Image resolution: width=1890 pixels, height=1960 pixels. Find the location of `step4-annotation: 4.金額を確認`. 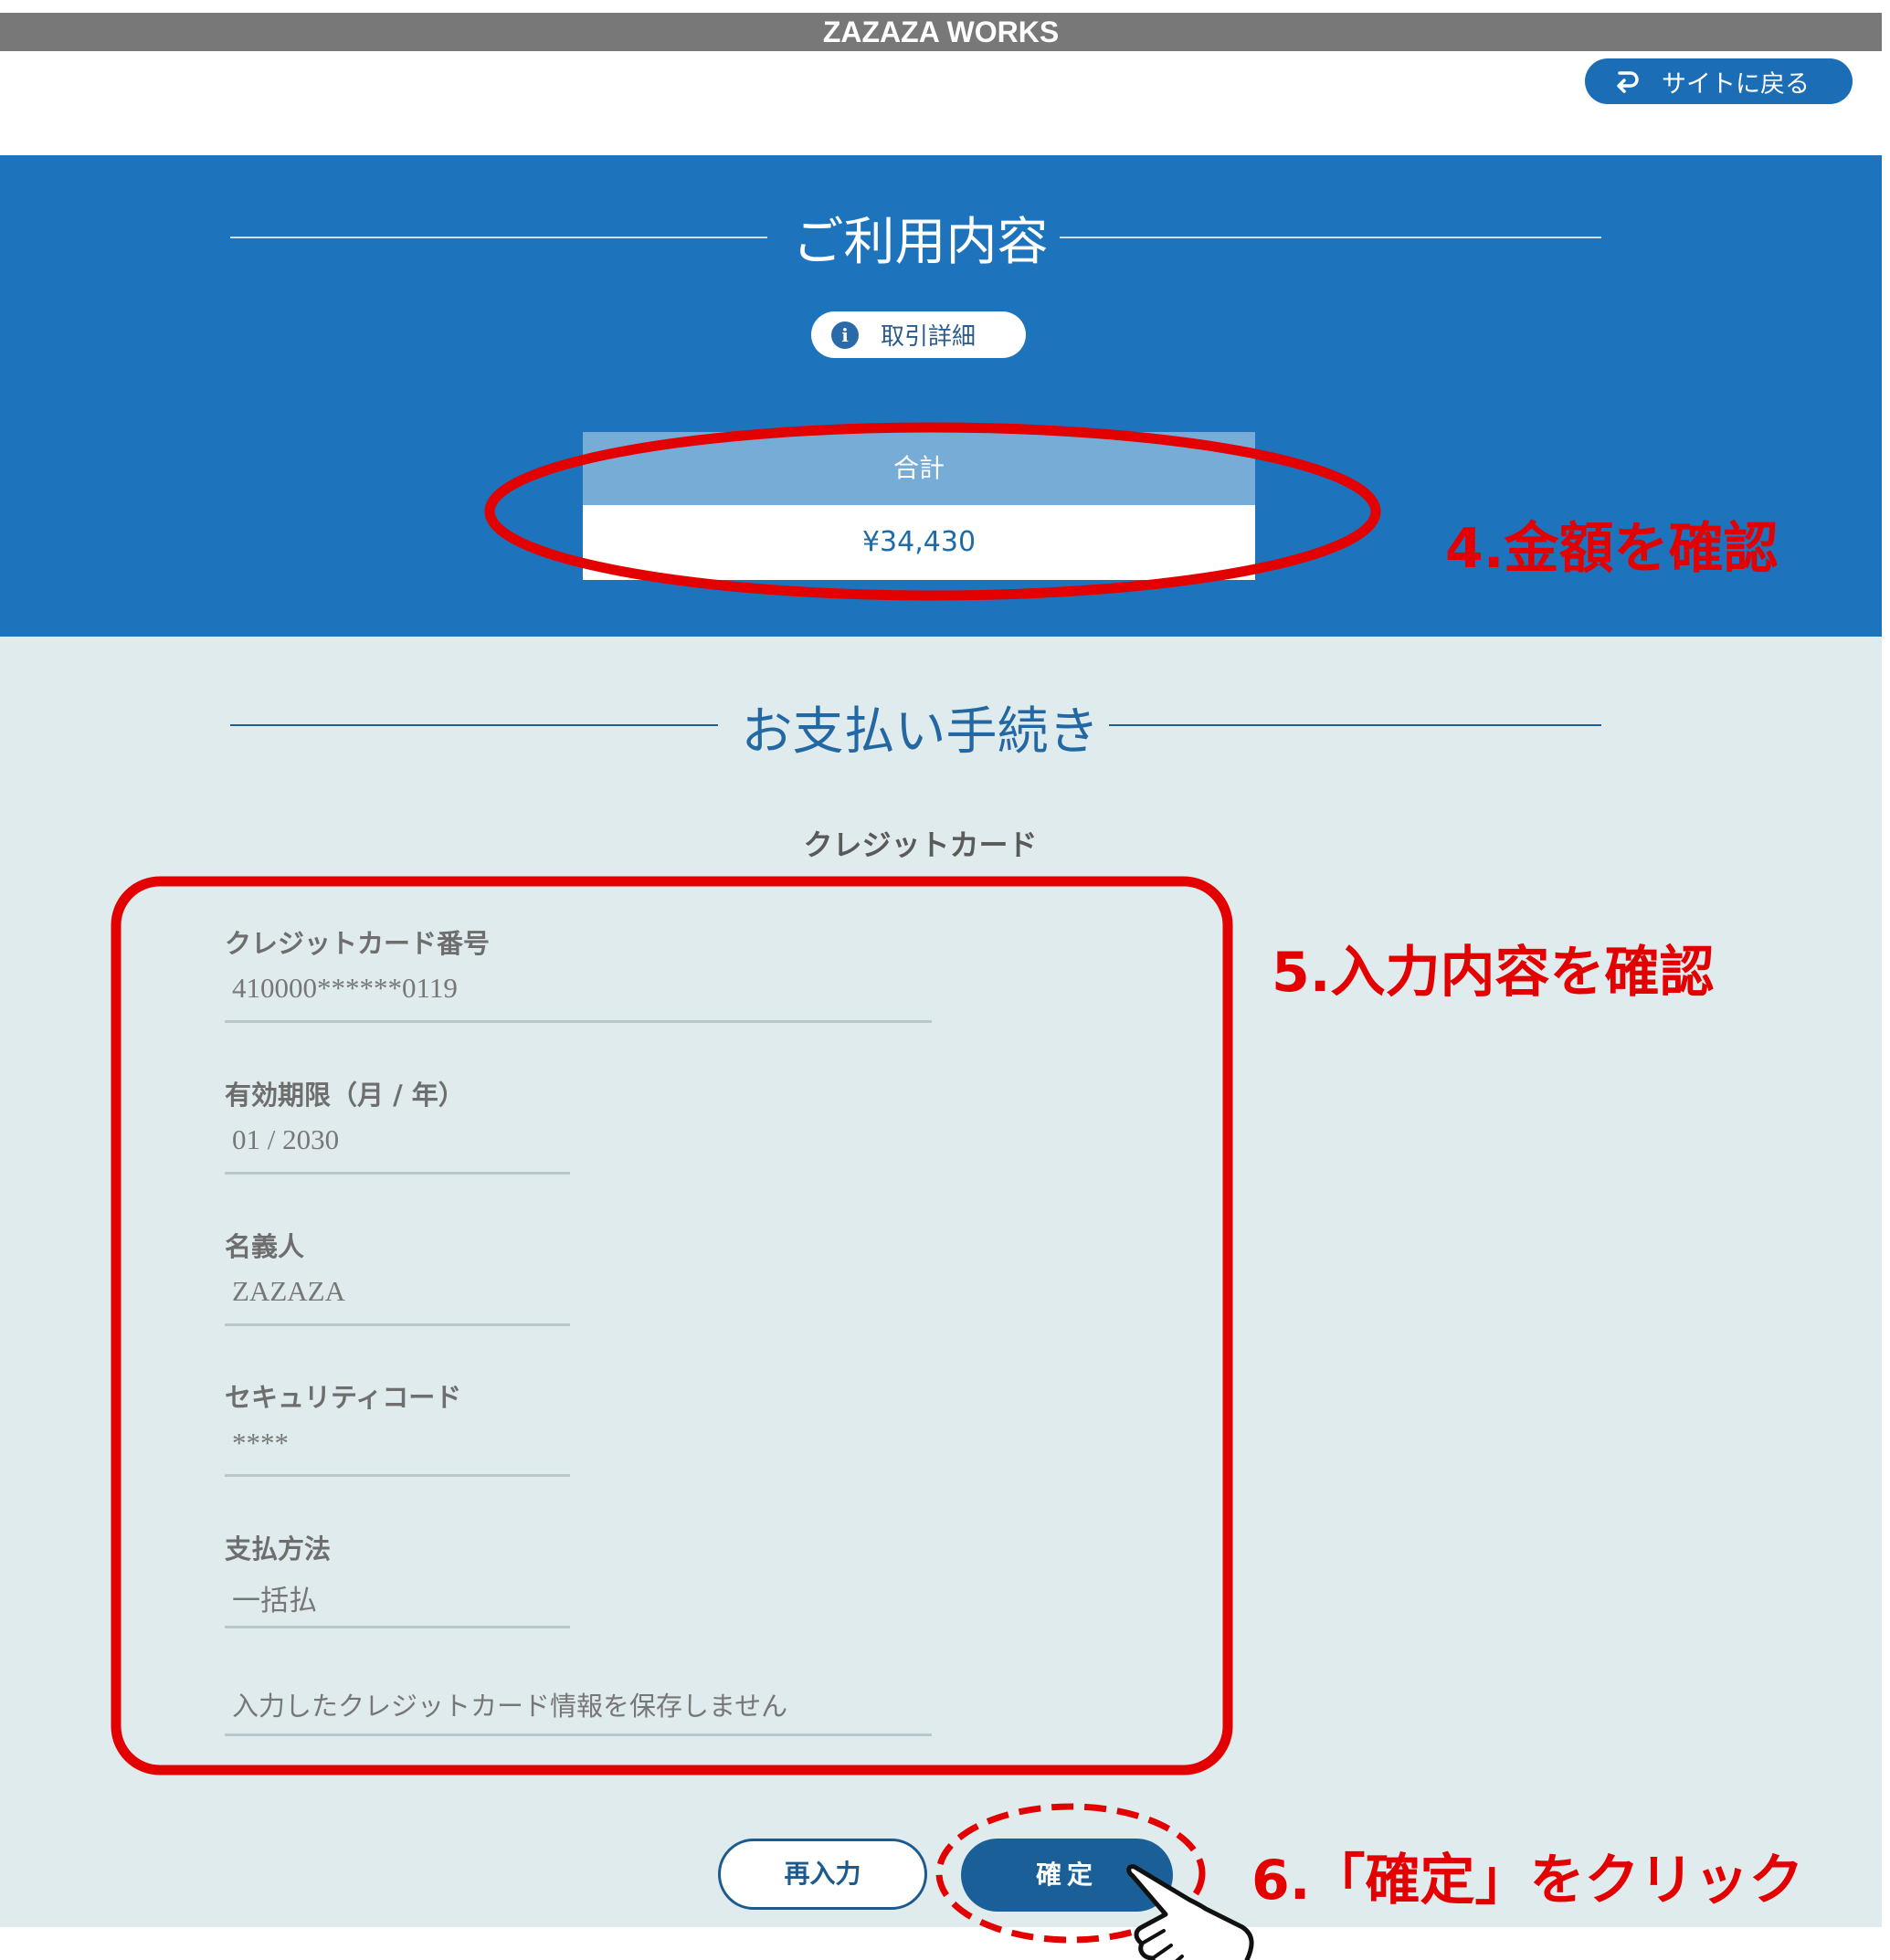

step4-annotation: 4.金額を確認 is located at coordinates (1612, 549).